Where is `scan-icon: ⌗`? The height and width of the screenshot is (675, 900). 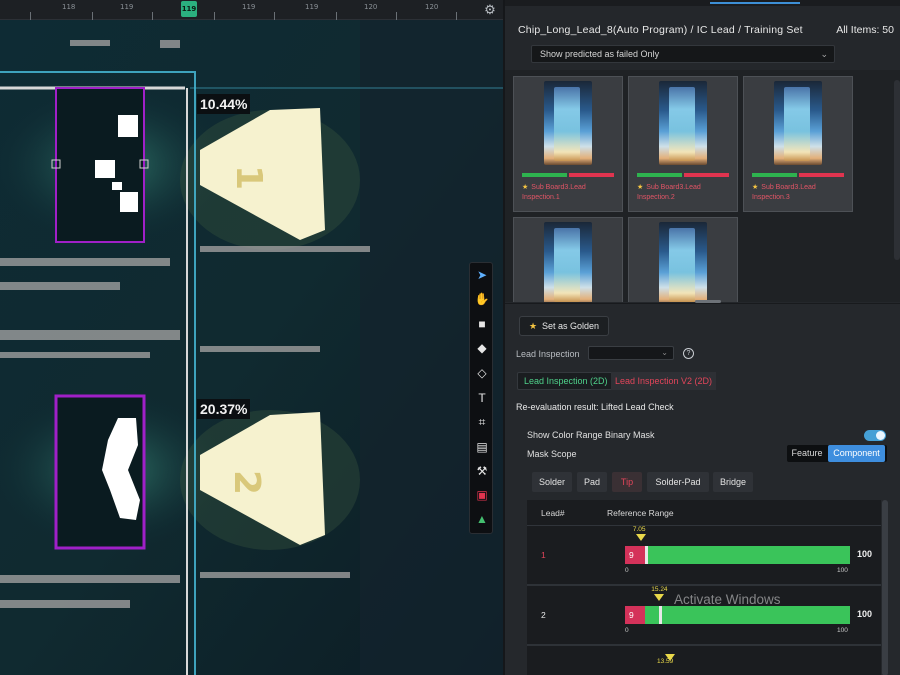 scan-icon: ⌗ is located at coordinates (482, 422).